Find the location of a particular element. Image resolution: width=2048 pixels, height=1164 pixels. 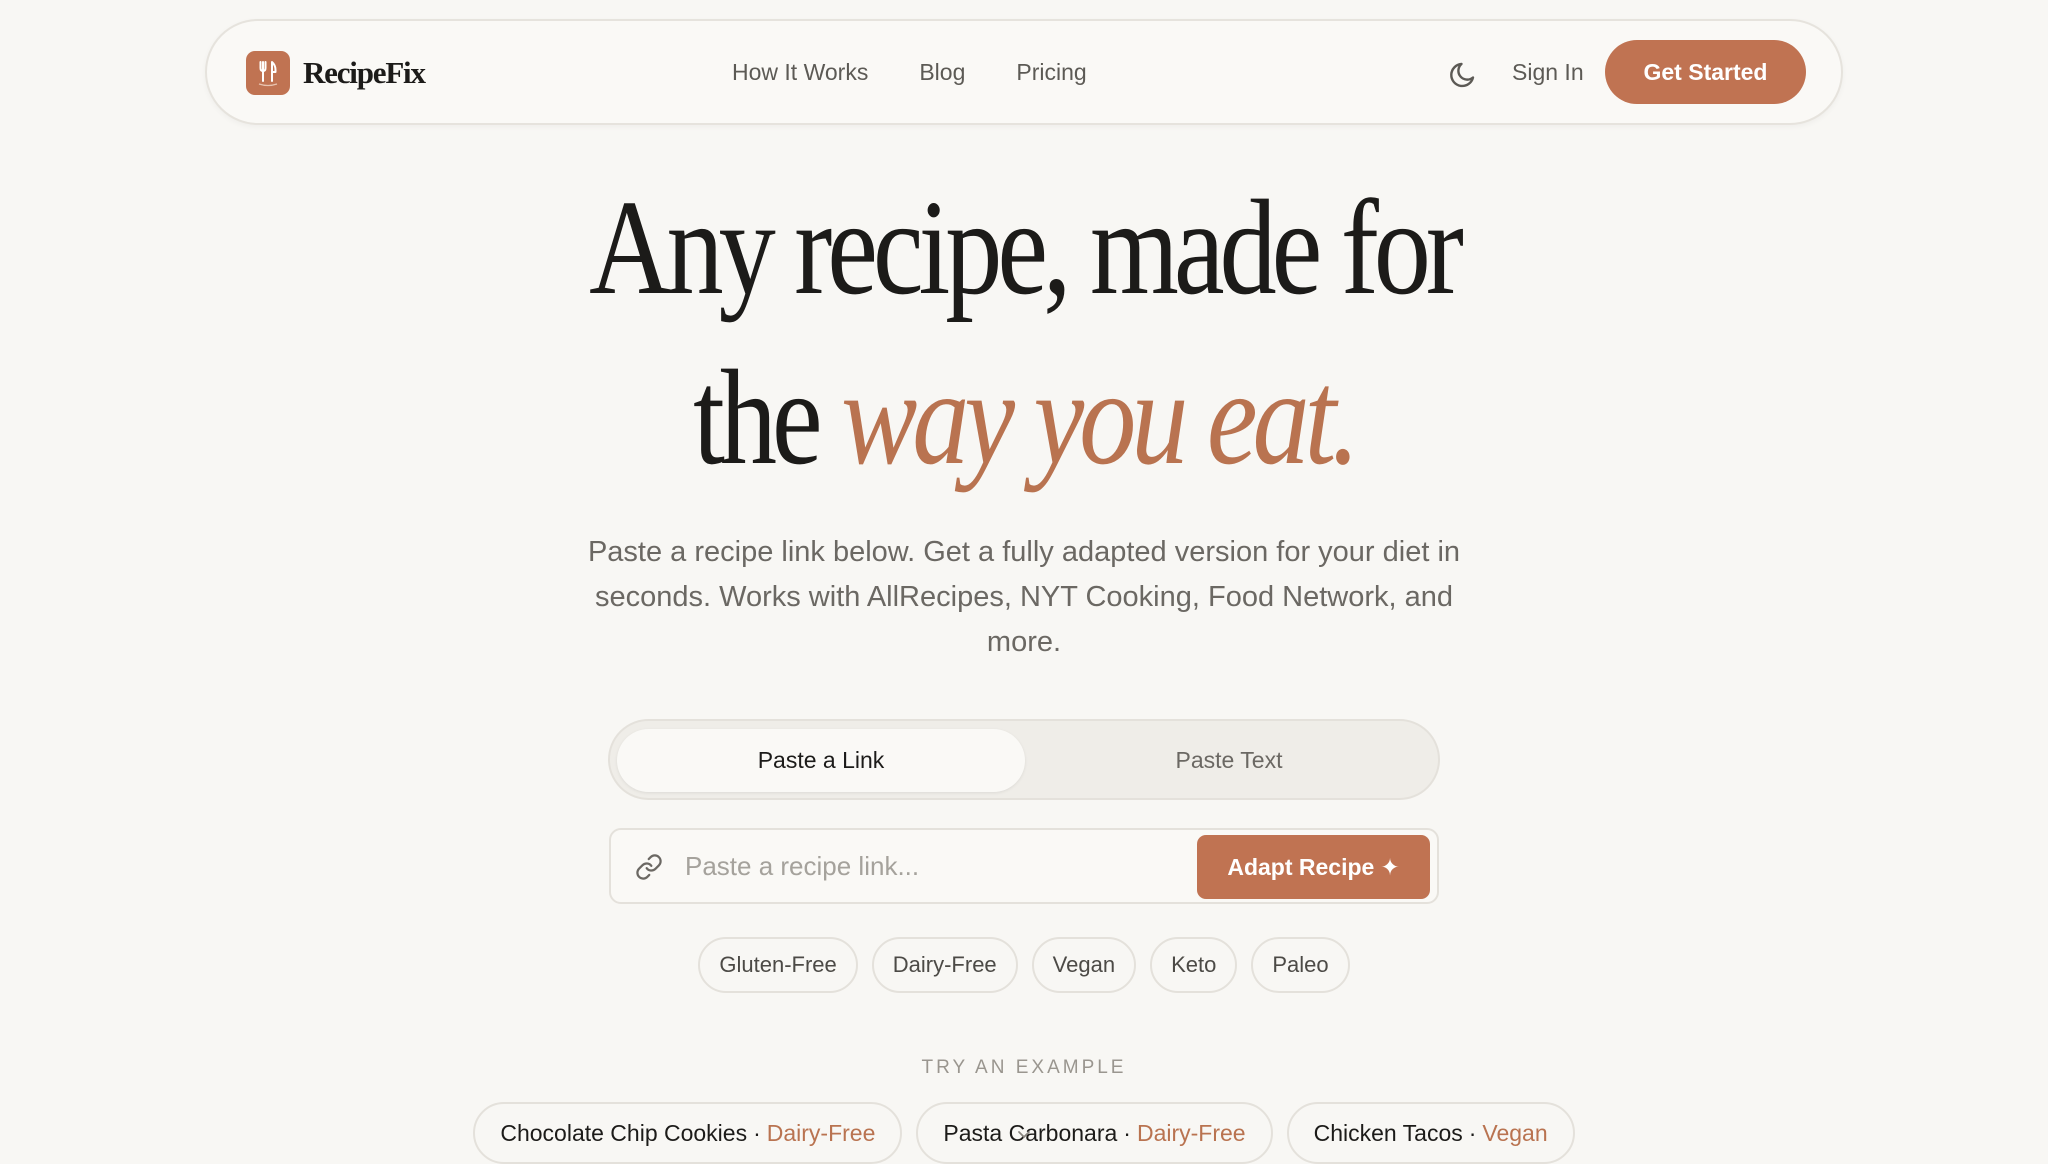

sparkle-icon: ✦ is located at coordinates (1390, 866).